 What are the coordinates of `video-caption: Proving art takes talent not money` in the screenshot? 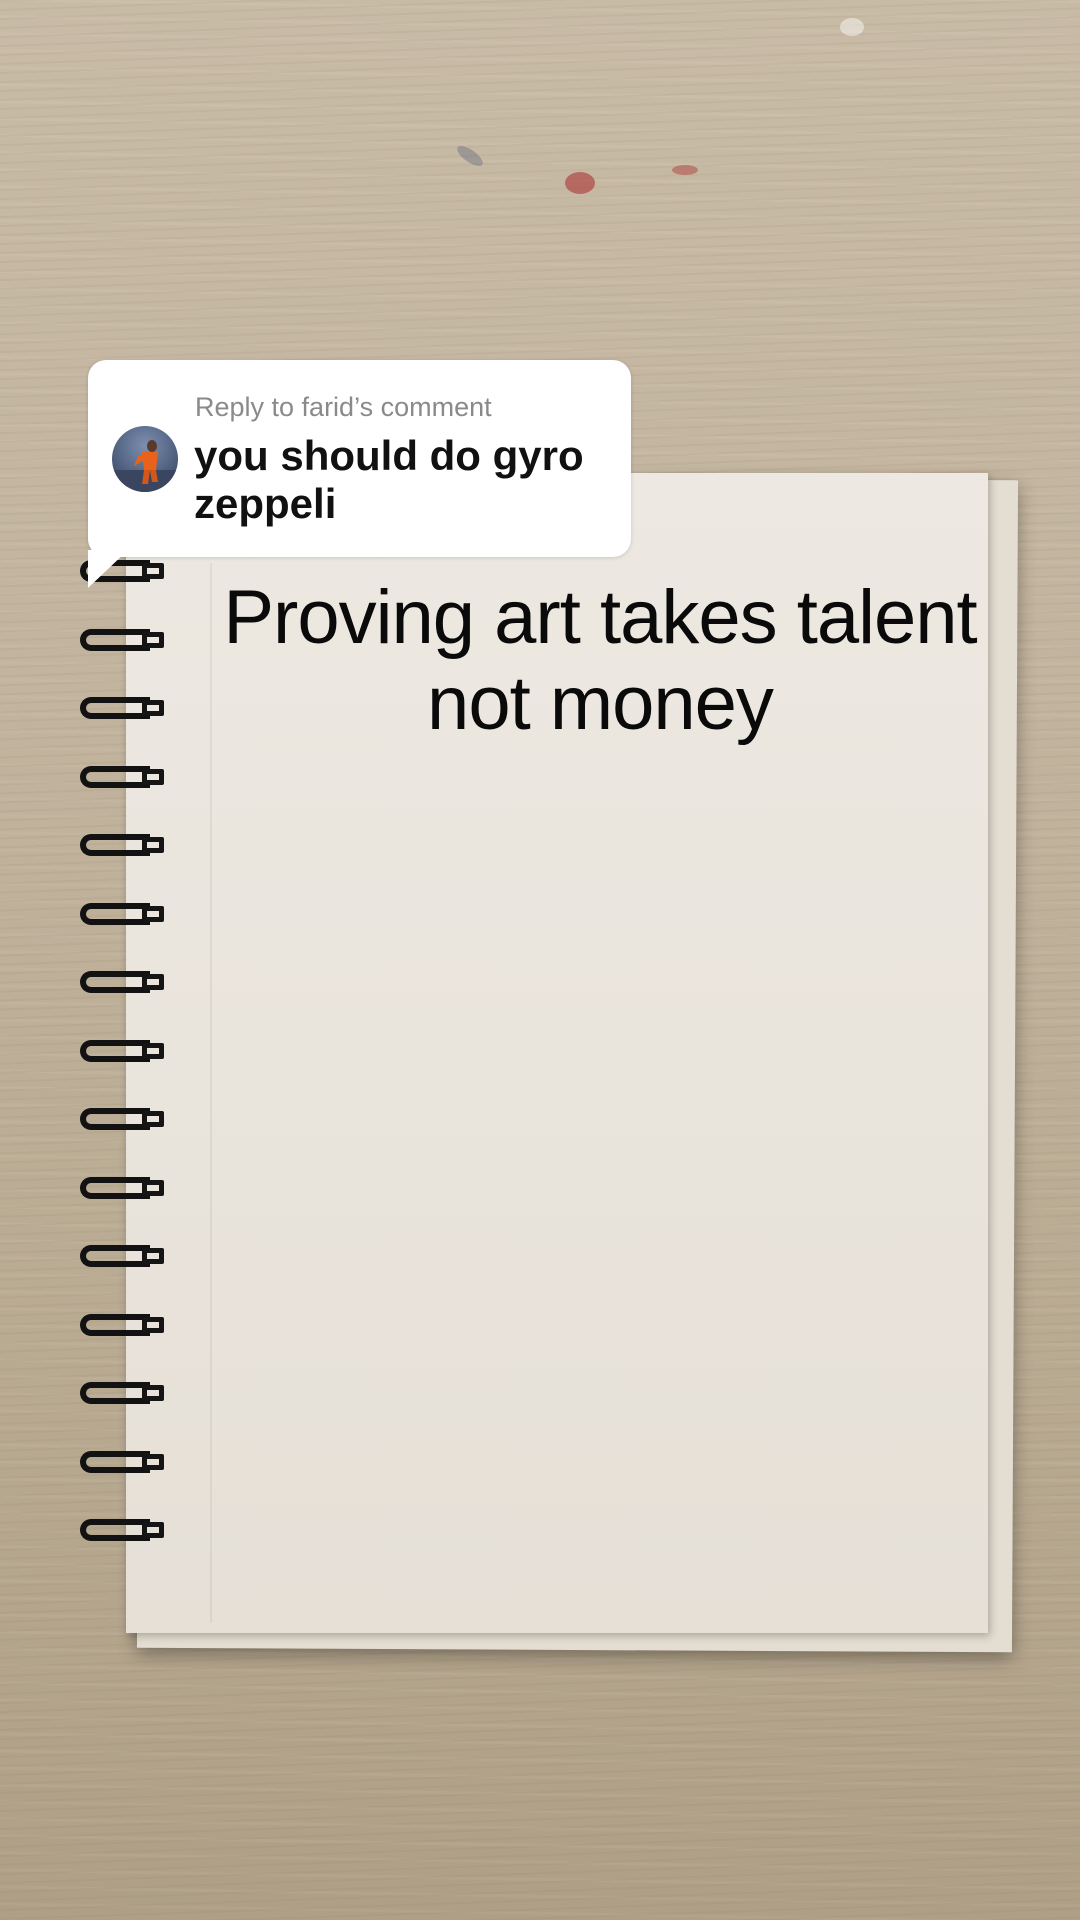 It's located at (600, 661).